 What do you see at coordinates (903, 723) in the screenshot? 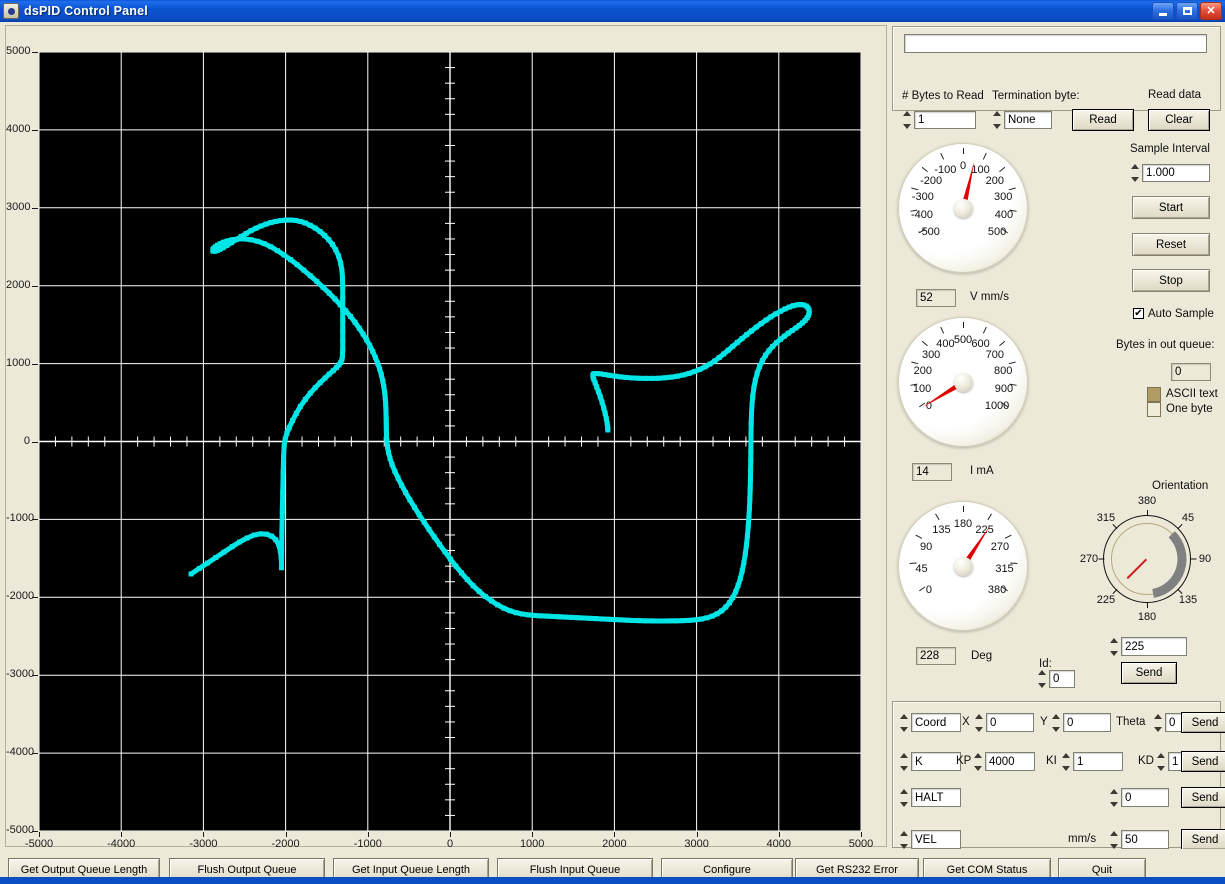
I see `coord-command-spinner` at bounding box center [903, 723].